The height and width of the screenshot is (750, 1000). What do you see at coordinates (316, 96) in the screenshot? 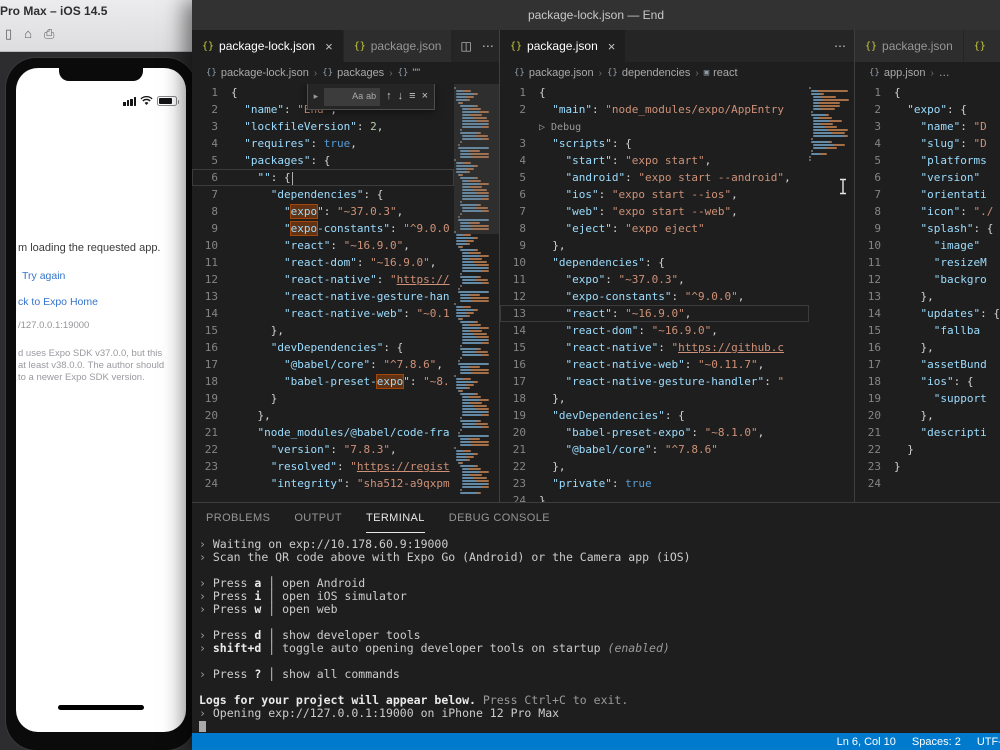
I see `toggle-replace-chevron-icon: ▸` at bounding box center [316, 96].